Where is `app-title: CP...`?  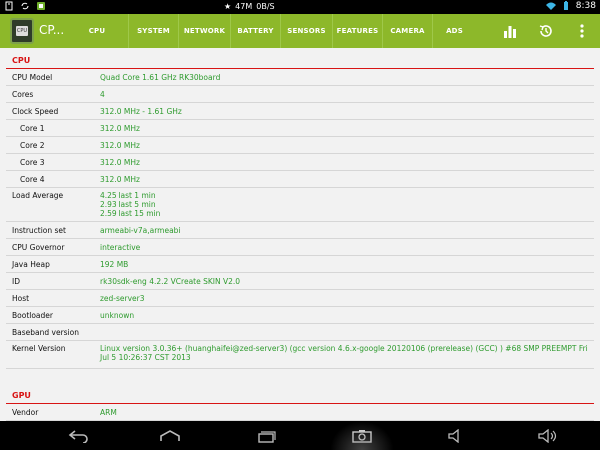
app-title: CP... is located at coordinates (51, 30).